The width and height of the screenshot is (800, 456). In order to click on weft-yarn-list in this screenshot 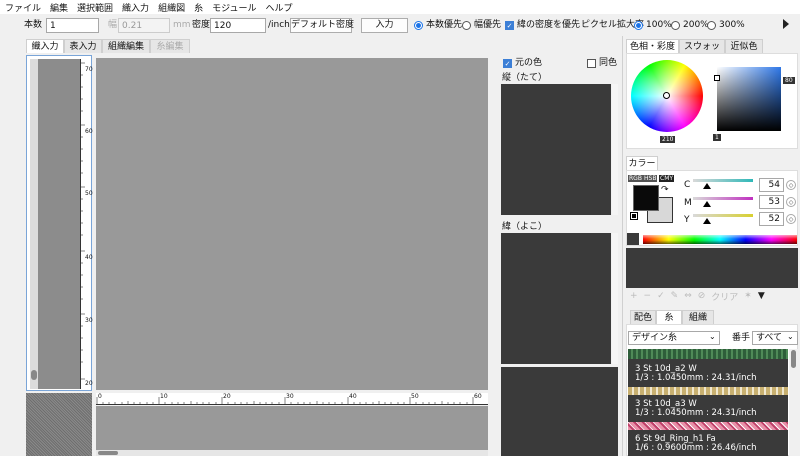, I will do `click(556, 298)`.